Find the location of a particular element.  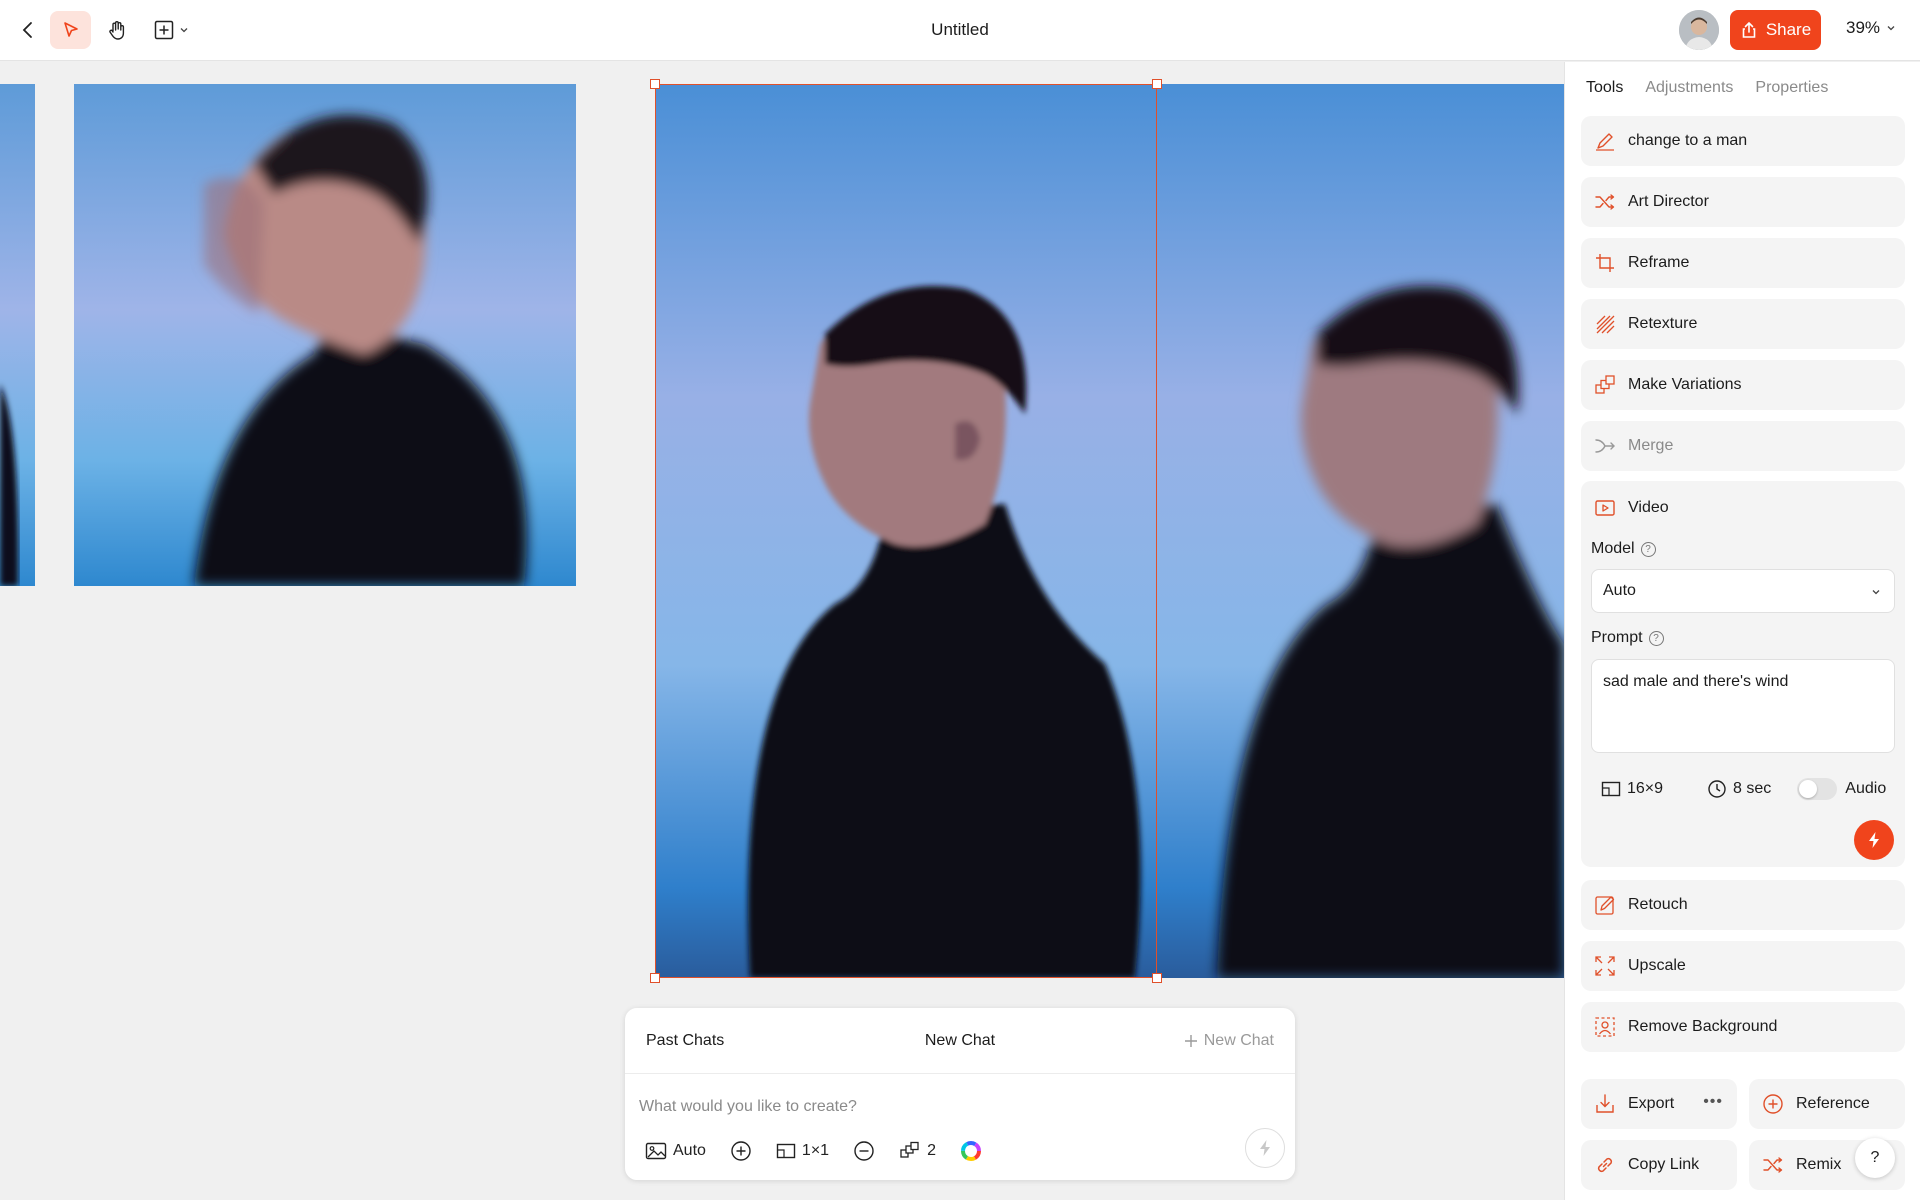

aspect-ratio-selector: 1×1 is located at coordinates (802, 1151).